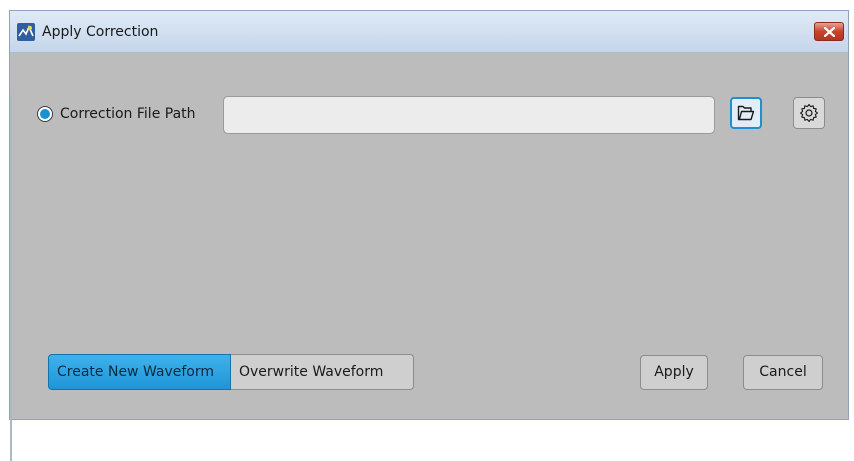 This screenshot has width=854, height=461. Describe the element at coordinates (783, 372) in the screenshot. I see `cancel-button: Cancel` at that location.